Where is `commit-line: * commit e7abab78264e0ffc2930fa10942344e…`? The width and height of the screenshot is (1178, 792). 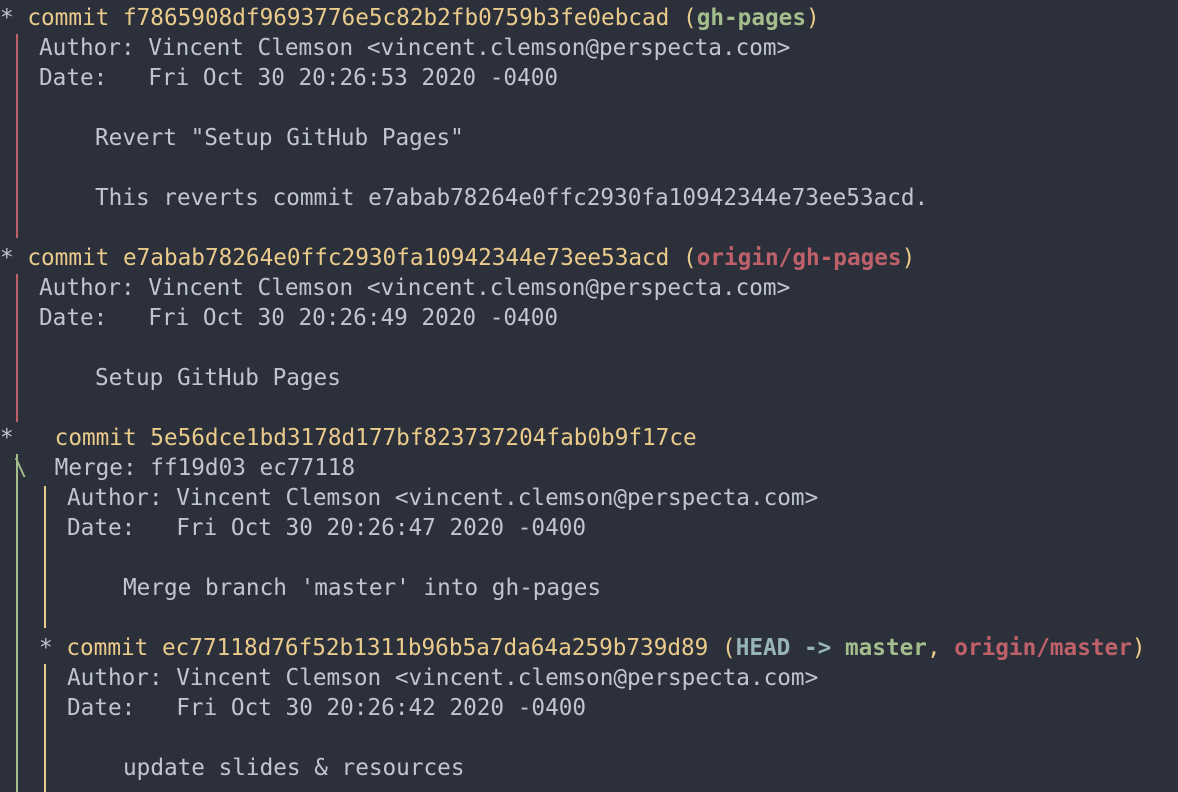 commit-line: * commit e7abab78264e0ffc2930fa10942344e… is located at coordinates (458, 258).